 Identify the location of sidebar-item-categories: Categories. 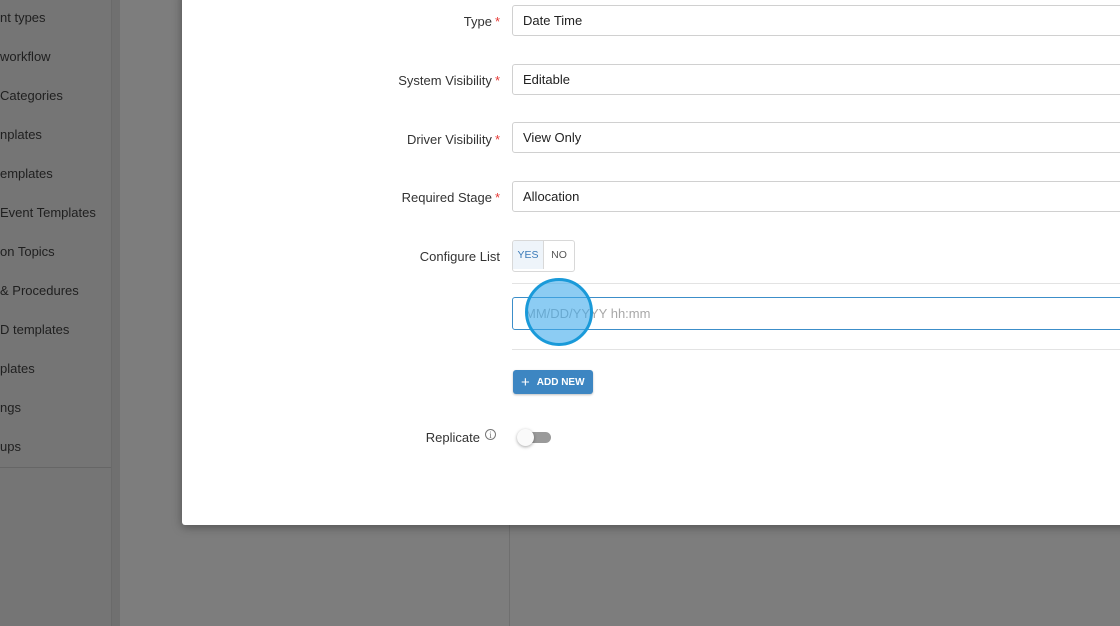
(31, 96).